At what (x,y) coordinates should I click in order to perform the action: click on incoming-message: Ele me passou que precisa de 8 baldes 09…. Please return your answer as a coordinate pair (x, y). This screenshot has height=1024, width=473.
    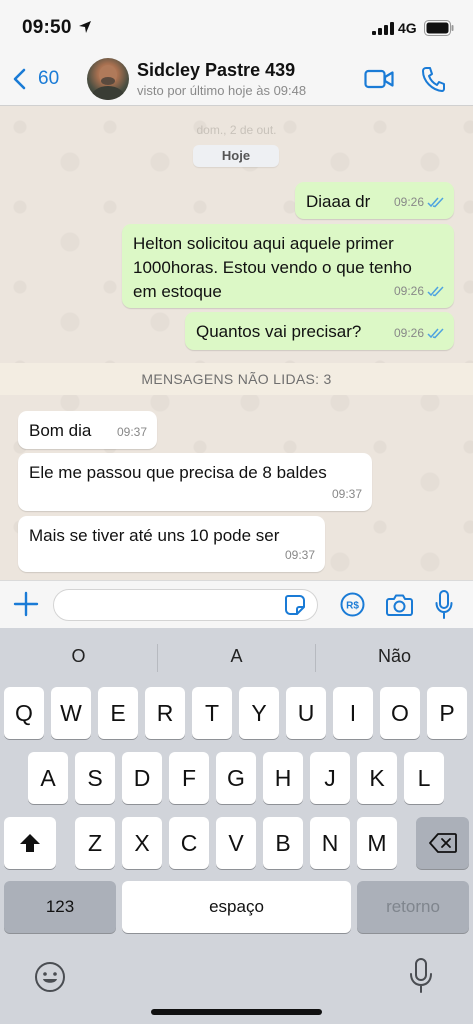
    Looking at the image, I should click on (195, 482).